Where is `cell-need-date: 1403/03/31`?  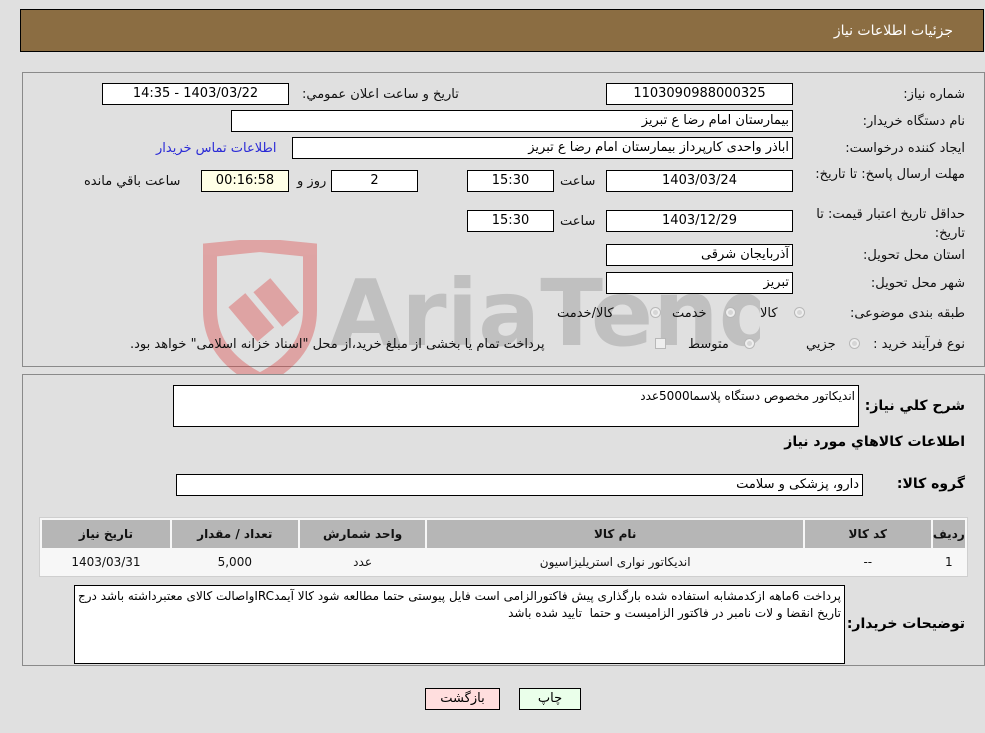 cell-need-date: 1403/03/31 is located at coordinates (106, 562).